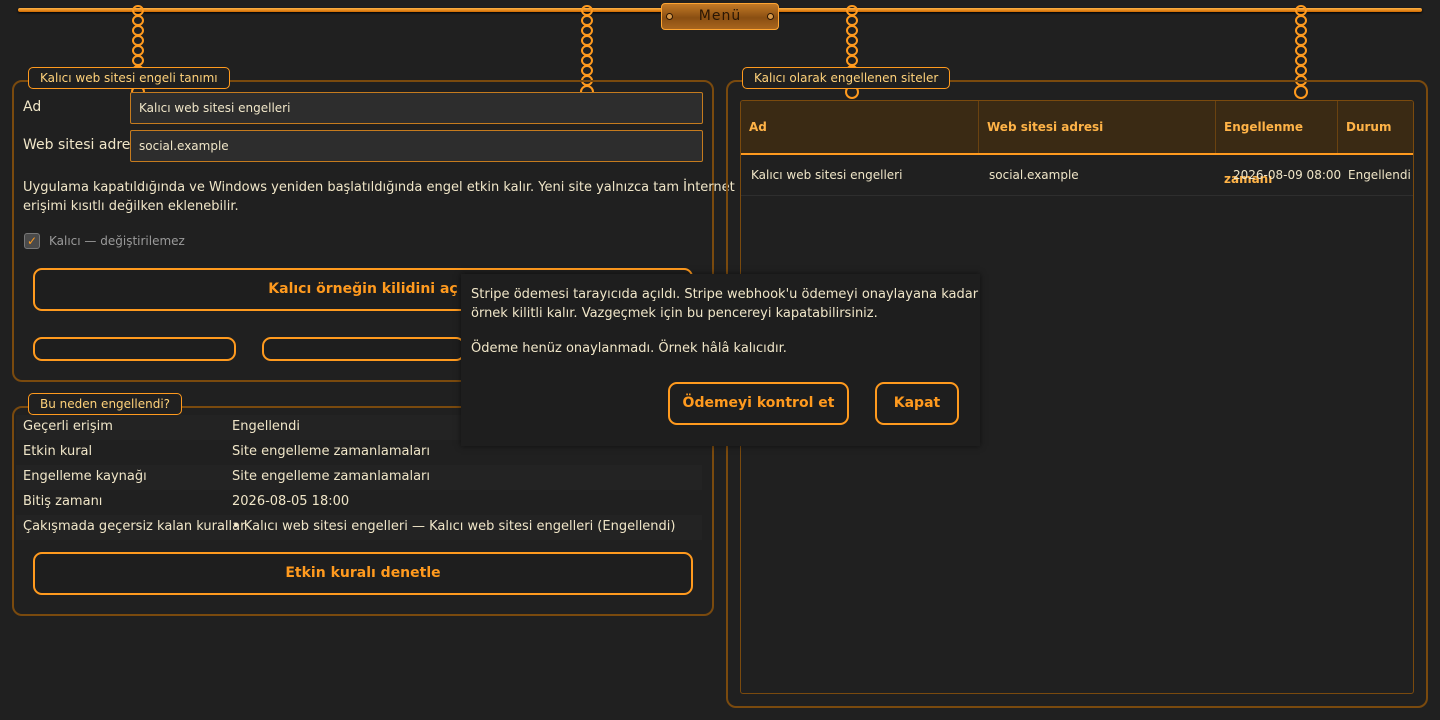 The image size is (1440, 720). I want to click on cell-blocked-time: 2026-08-09 08:00, so click(1287, 175).